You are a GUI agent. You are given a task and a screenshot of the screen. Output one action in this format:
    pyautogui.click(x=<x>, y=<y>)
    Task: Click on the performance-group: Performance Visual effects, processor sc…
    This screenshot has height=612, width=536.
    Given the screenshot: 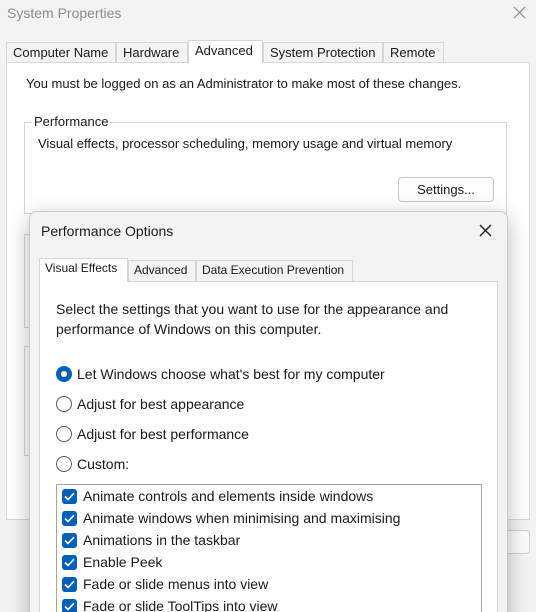 What is the action you would take?
    pyautogui.click(x=265, y=164)
    